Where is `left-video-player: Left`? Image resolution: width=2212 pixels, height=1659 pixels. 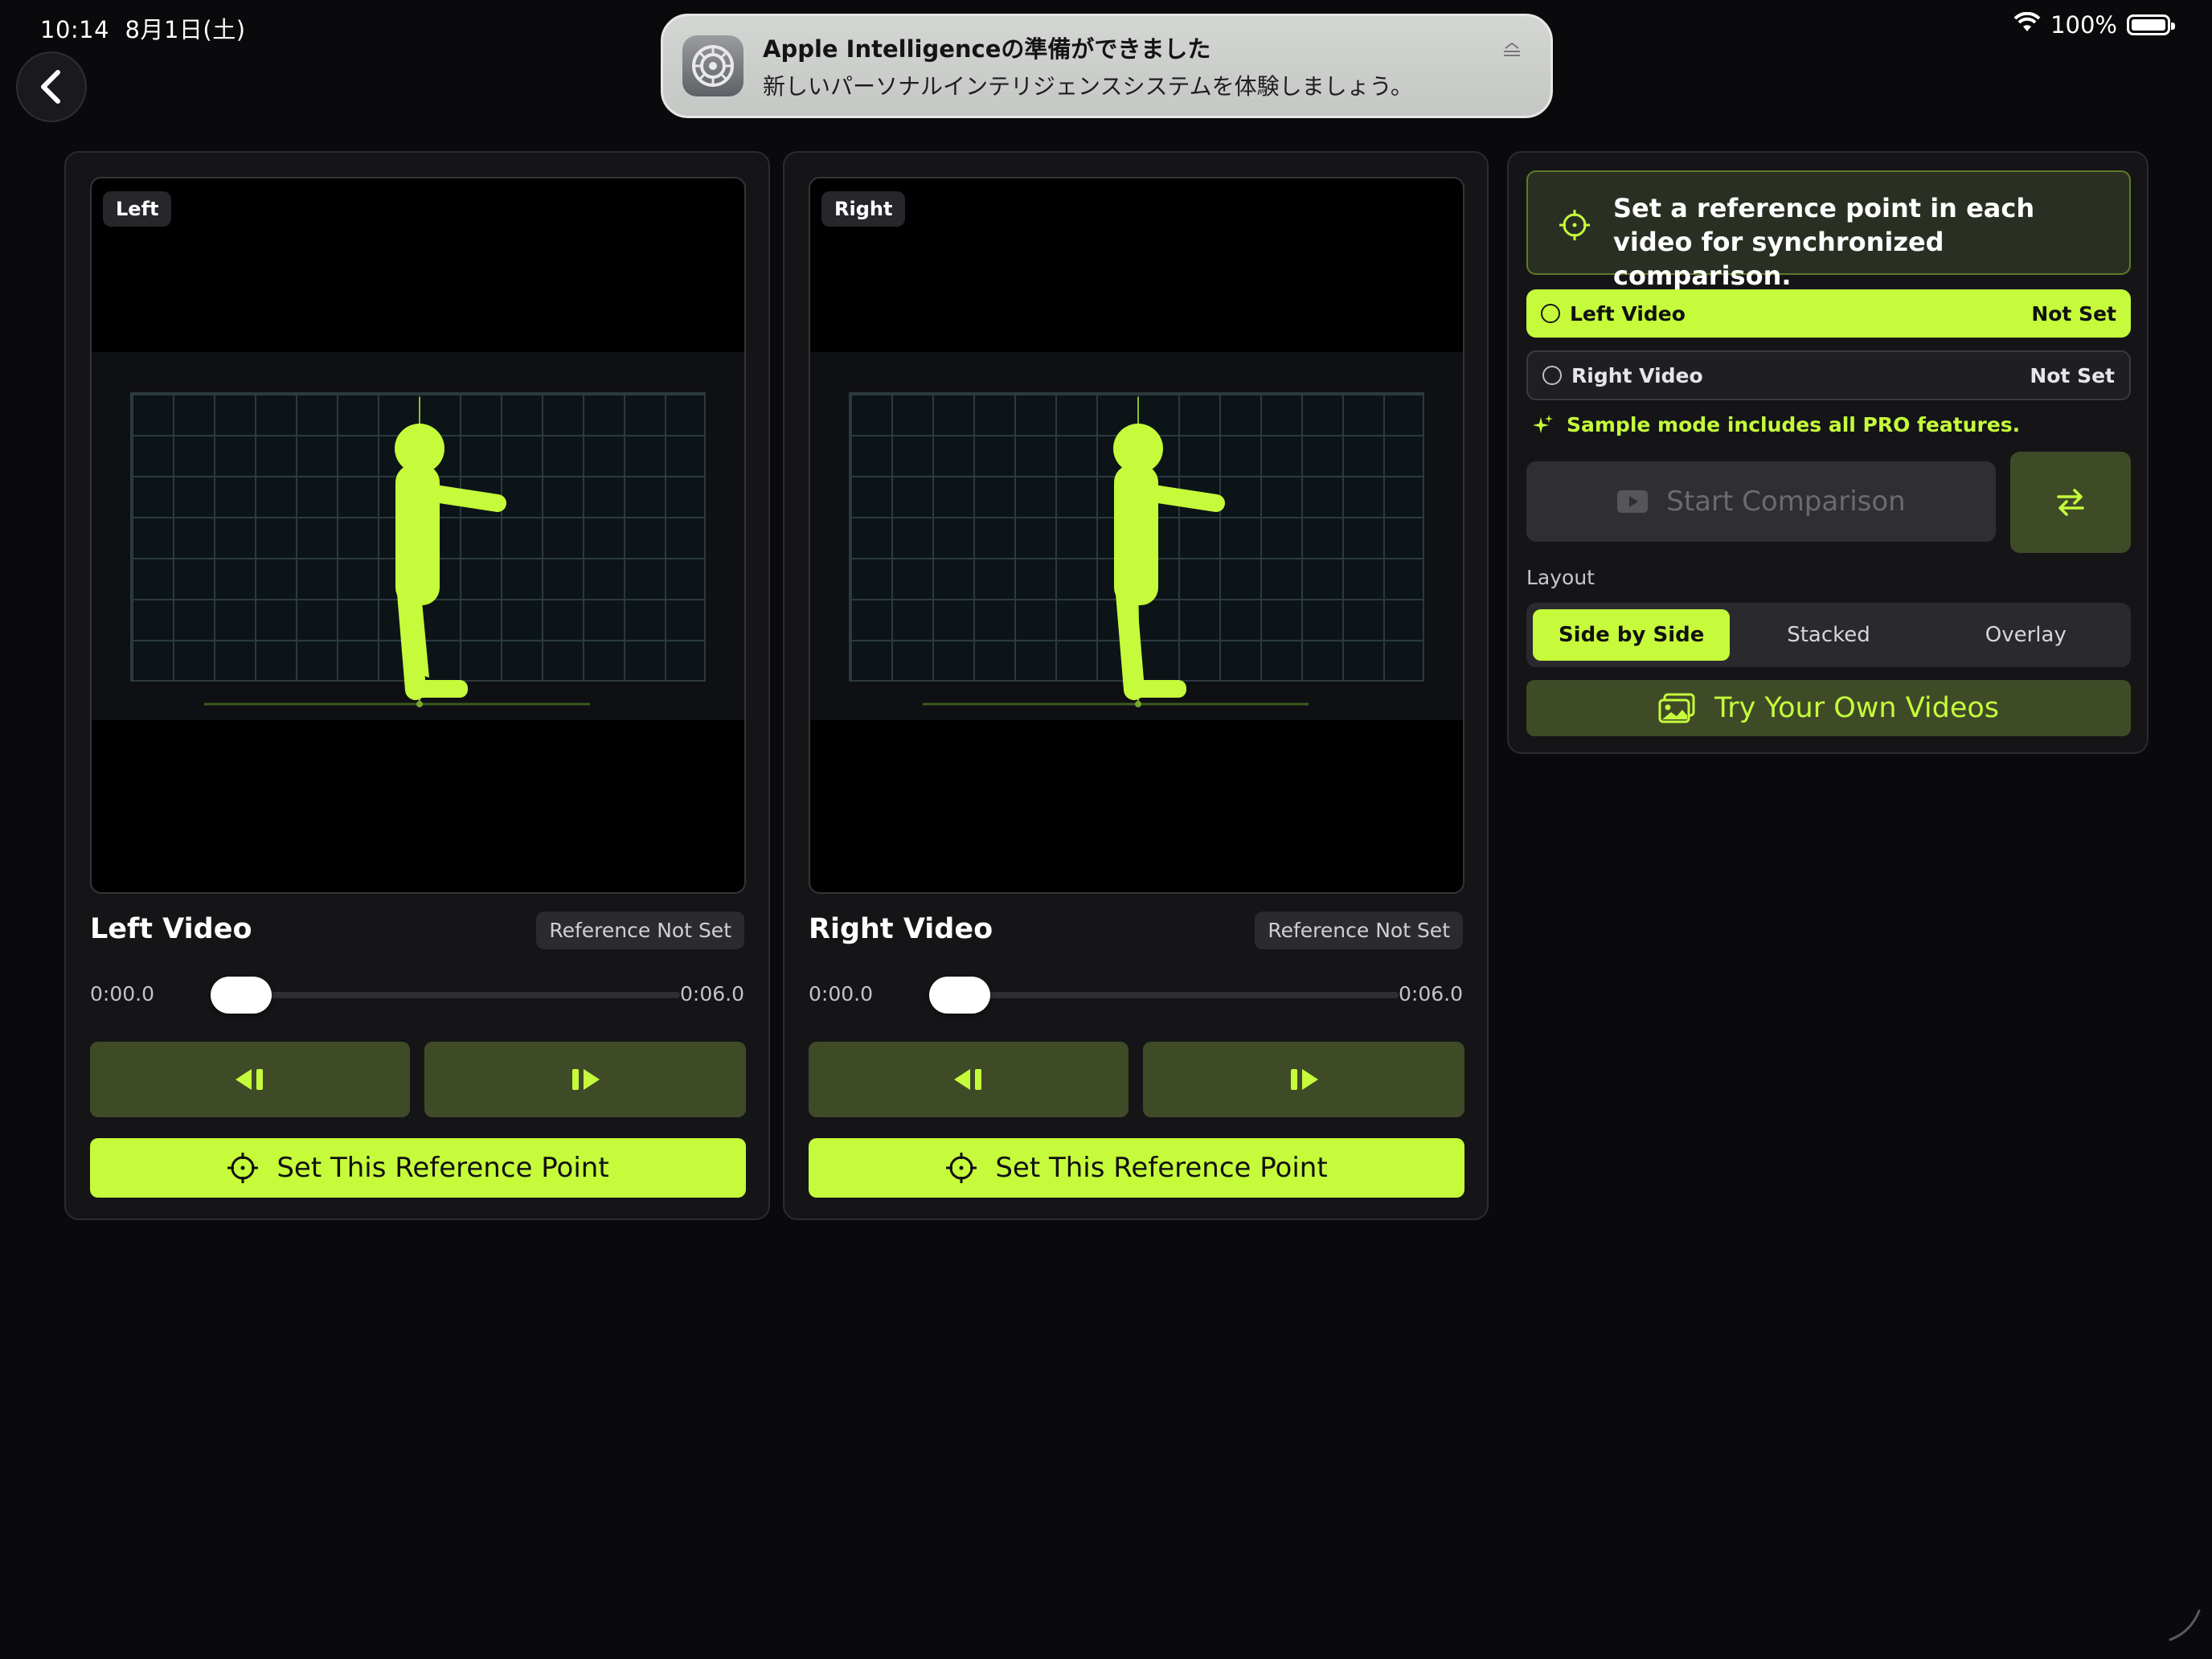
left-video-player: Left is located at coordinates (418, 535).